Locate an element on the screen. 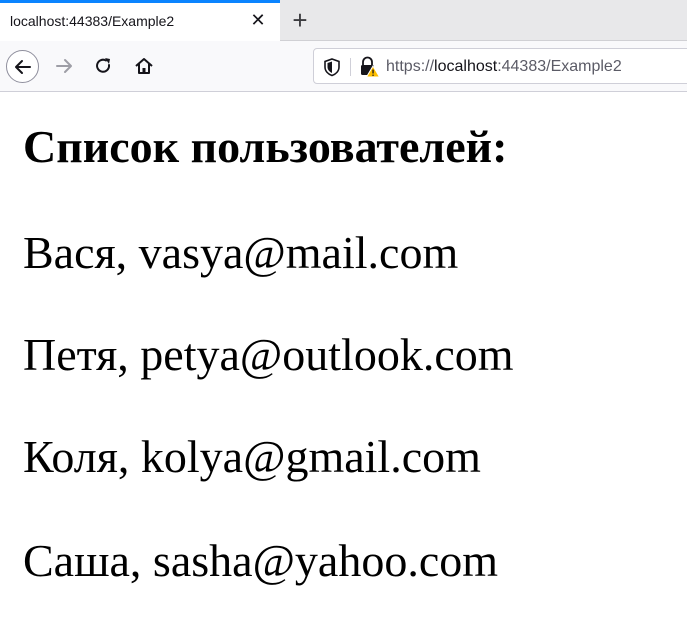 The image size is (687, 638). url-scheme: https:// is located at coordinates (410, 66).